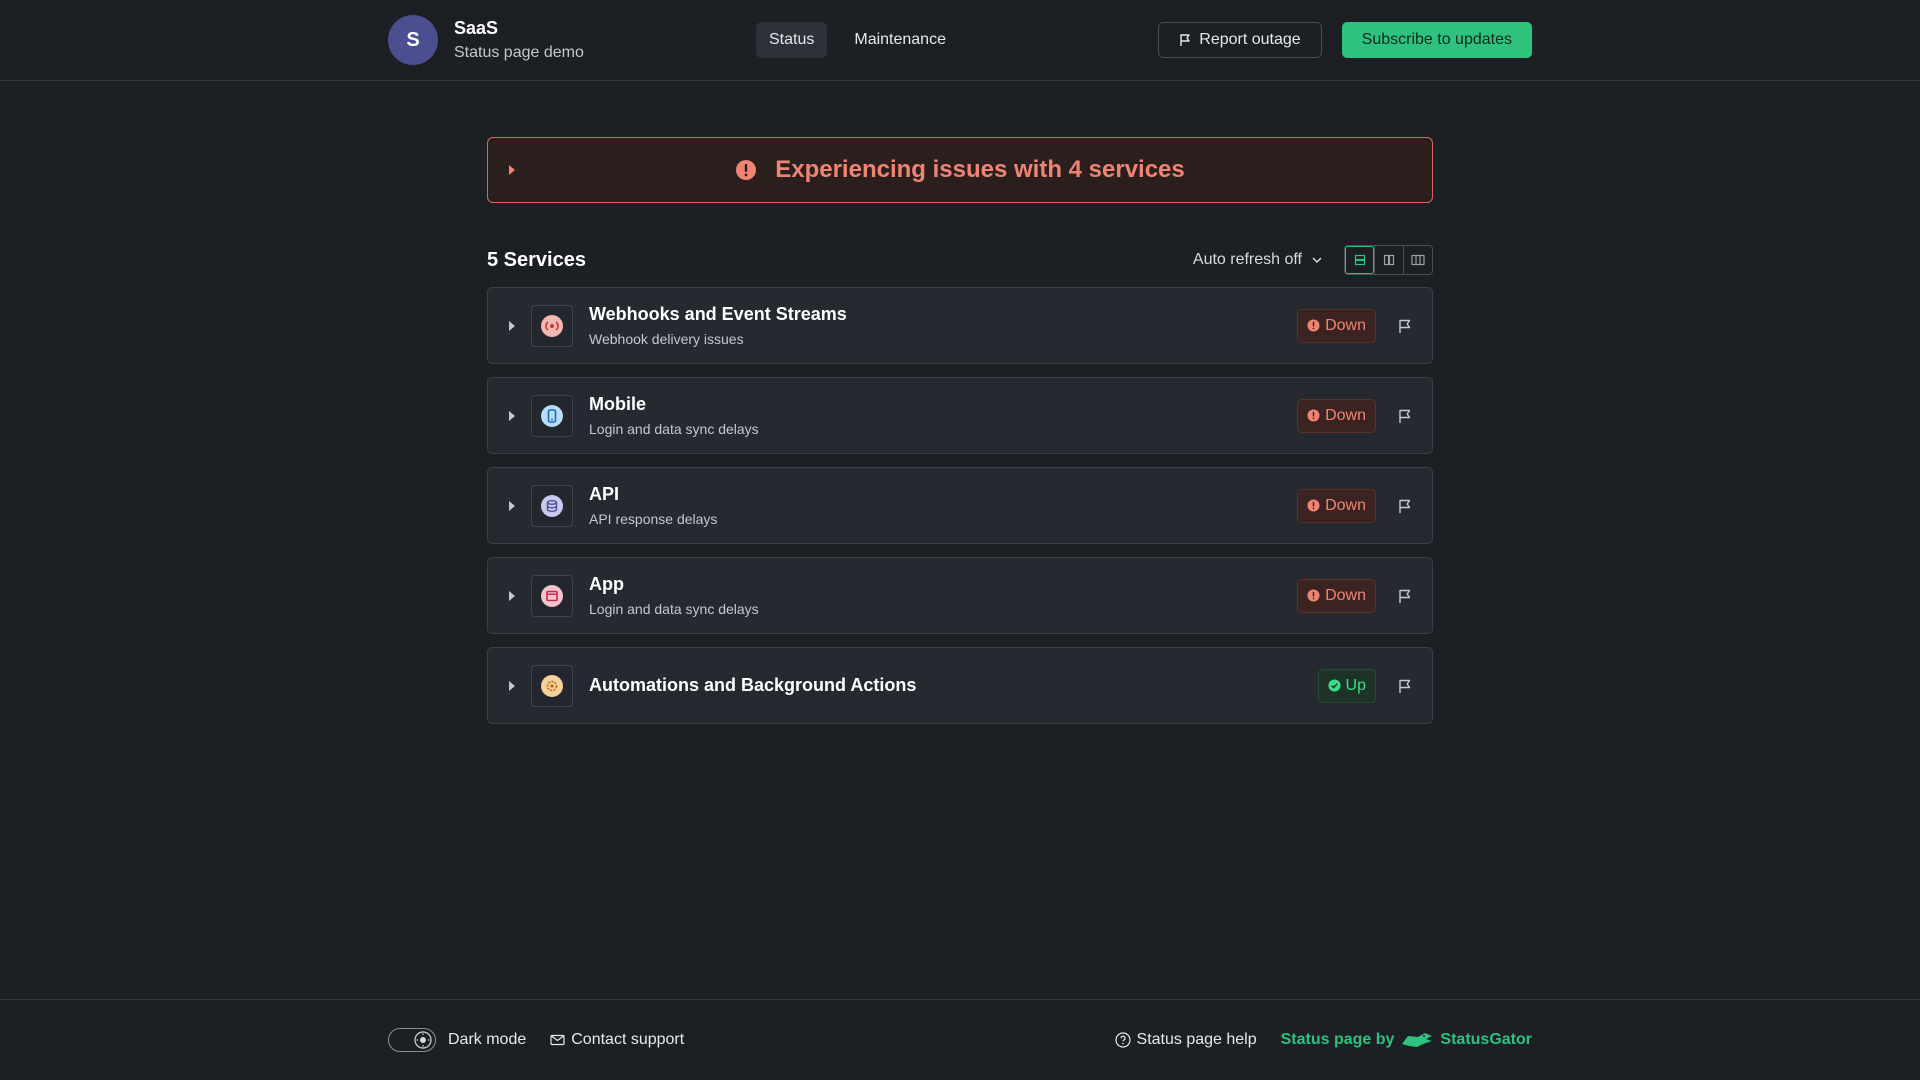  I want to click on powered-by-brand: StatusGator, so click(1486, 1039).